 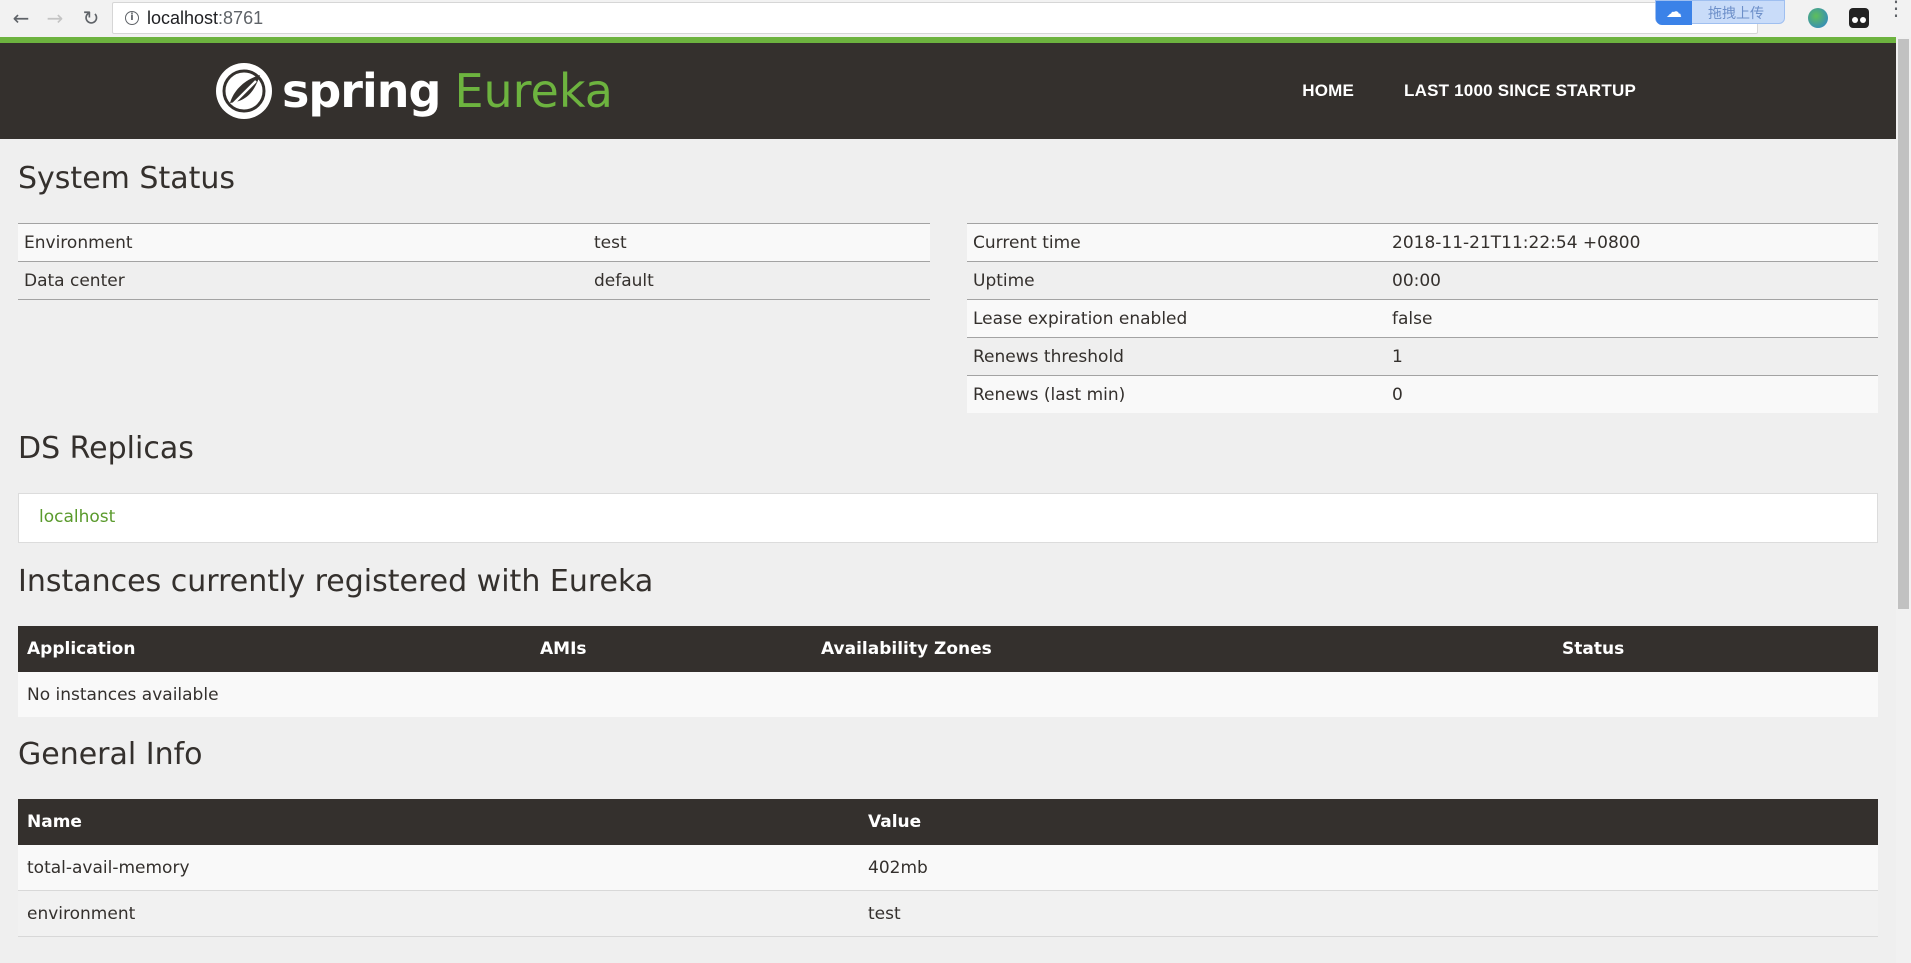 I want to click on status-value: 0, so click(x=1632, y=394).